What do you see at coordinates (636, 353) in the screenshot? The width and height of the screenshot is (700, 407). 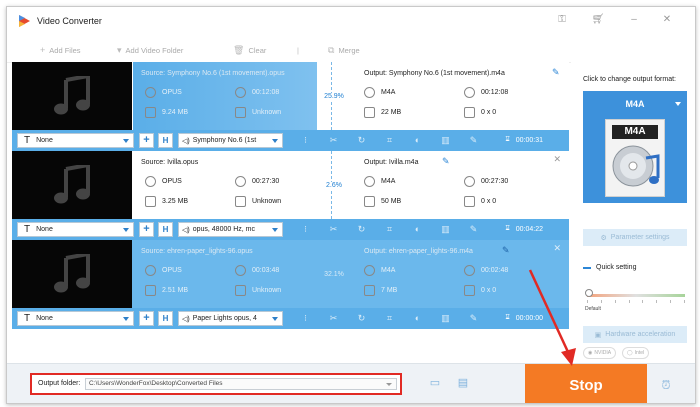 I see `intel-option: ◯ Intel` at bounding box center [636, 353].